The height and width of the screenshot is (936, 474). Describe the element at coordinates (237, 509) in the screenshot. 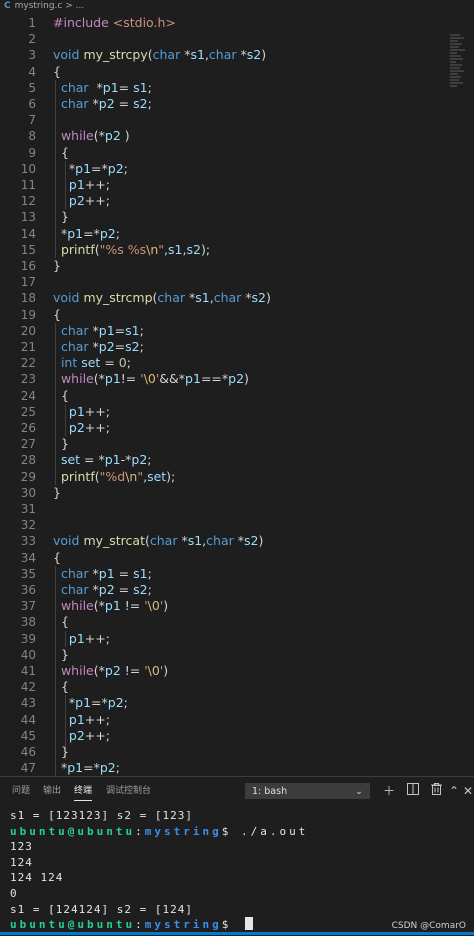

I see `code-line: 31` at that location.